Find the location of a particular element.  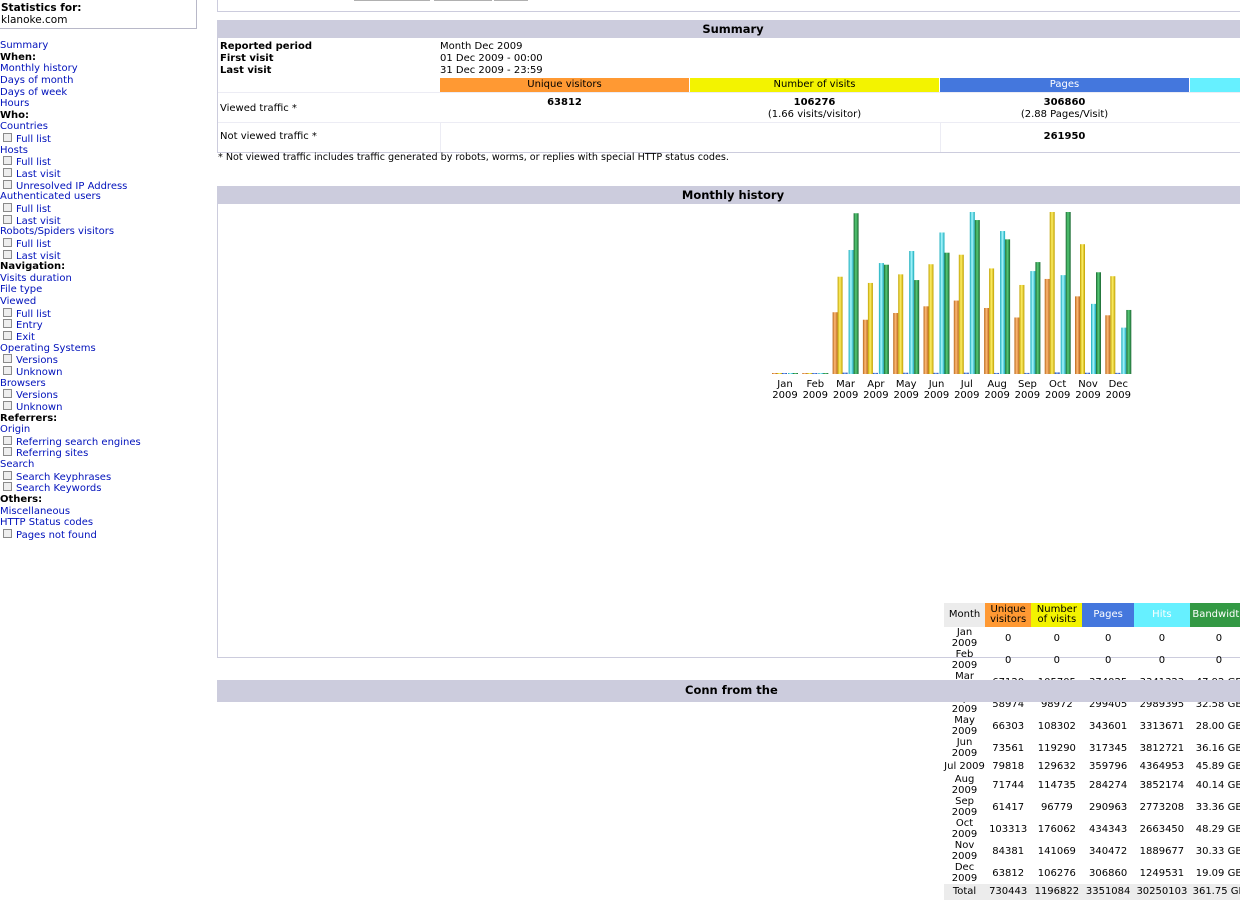

table-cell-month: Jun 2009 is located at coordinates (964, 748).